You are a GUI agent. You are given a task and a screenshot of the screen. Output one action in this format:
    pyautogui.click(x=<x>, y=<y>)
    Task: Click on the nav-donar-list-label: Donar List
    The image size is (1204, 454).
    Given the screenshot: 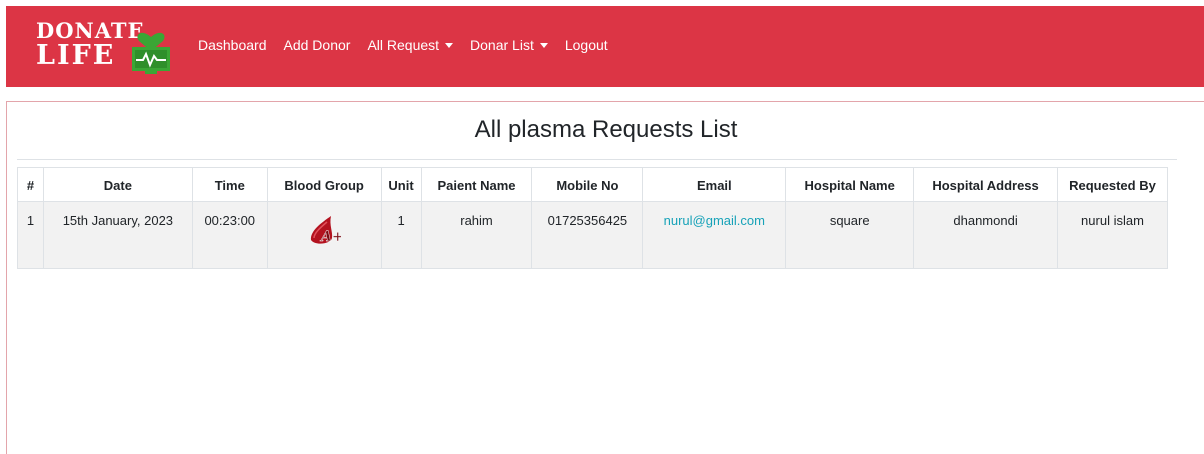 What is the action you would take?
    pyautogui.click(x=502, y=45)
    